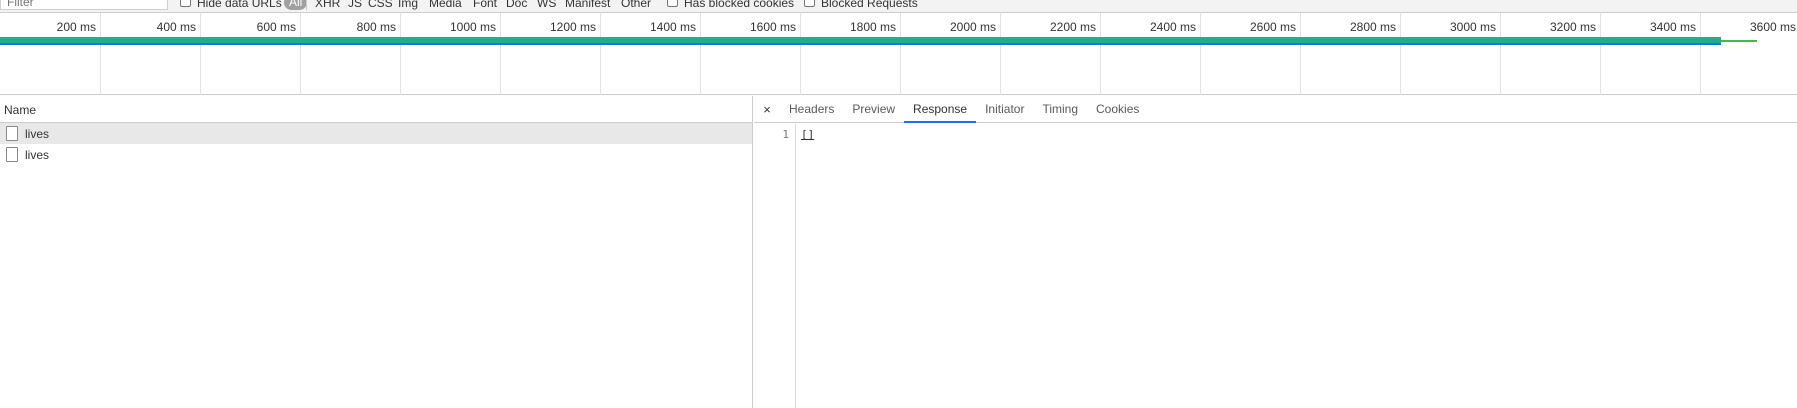  What do you see at coordinates (1739, 41) in the screenshot?
I see `request-waterfall-tail` at bounding box center [1739, 41].